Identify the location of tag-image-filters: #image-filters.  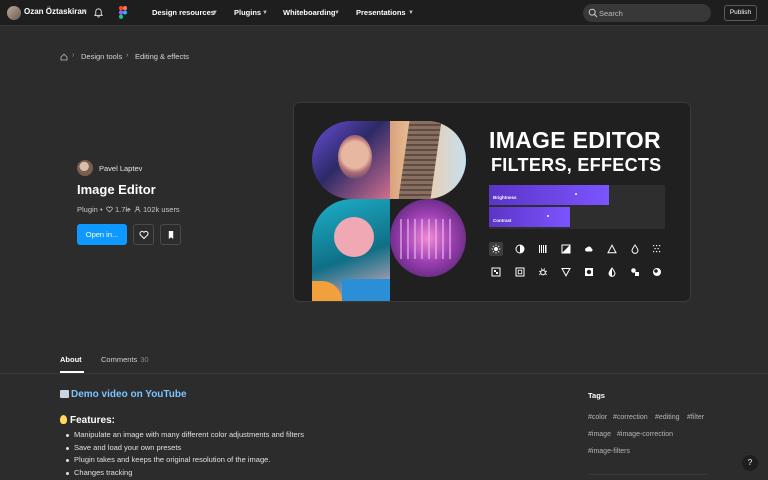
(609, 451).